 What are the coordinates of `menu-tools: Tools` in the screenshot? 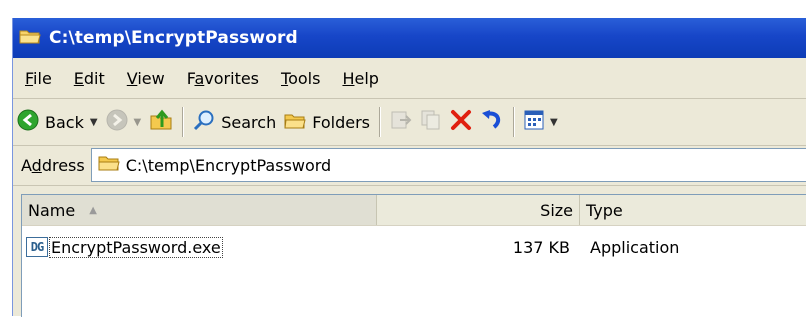 It's located at (300, 78).